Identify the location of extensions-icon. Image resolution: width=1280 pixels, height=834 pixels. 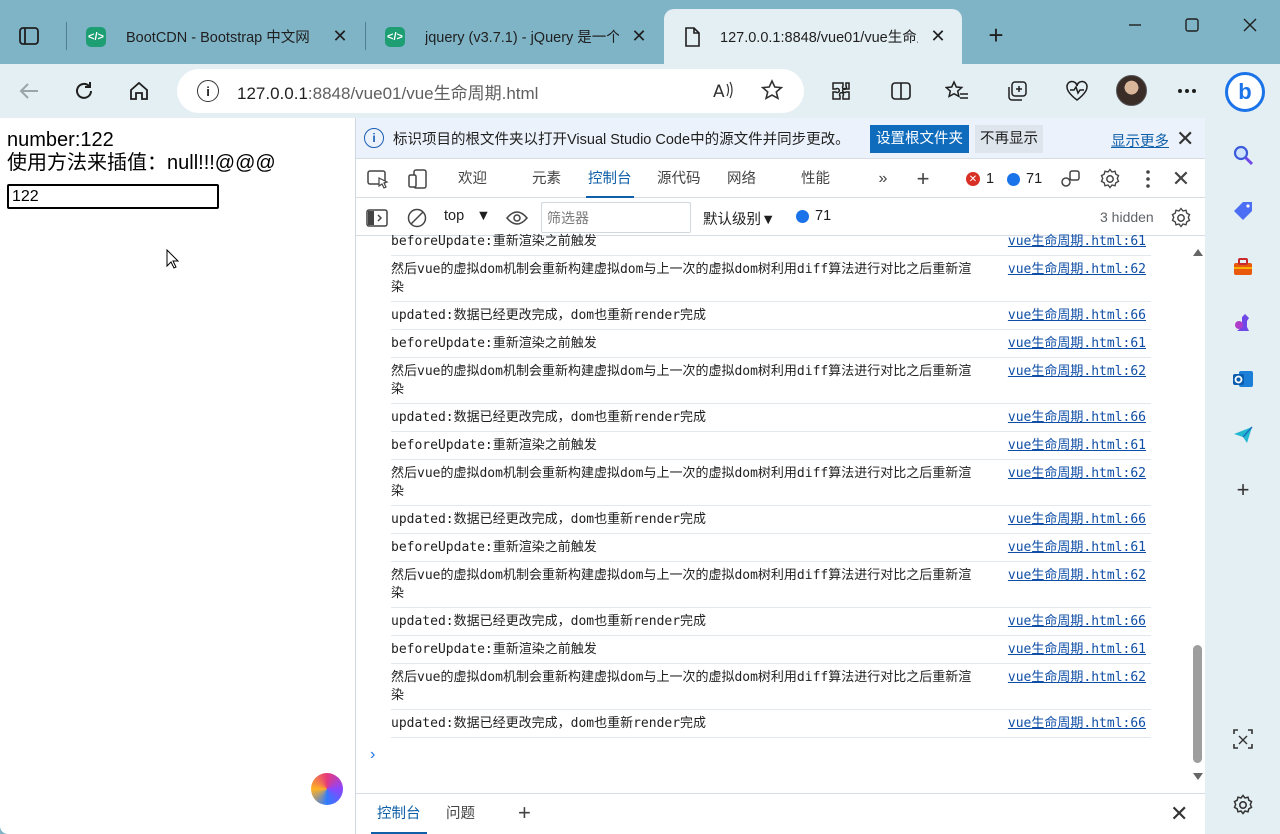
(841, 91).